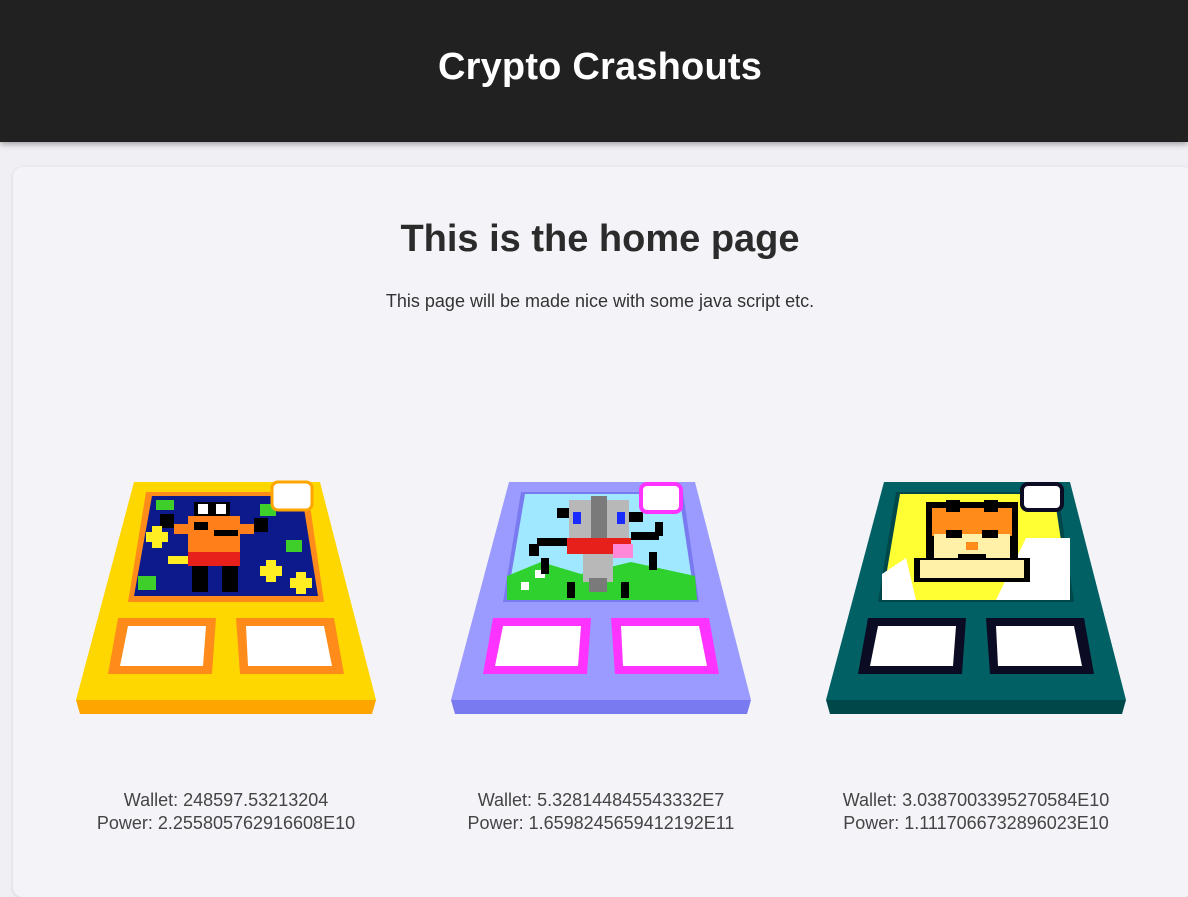 The width and height of the screenshot is (1188, 897). I want to click on card-1-power: Power: 2.255805762916608E10, so click(226, 823).